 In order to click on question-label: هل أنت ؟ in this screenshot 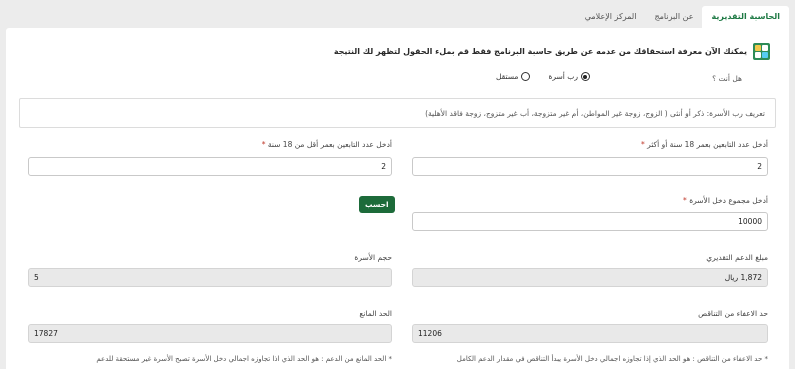, I will do `click(727, 78)`.